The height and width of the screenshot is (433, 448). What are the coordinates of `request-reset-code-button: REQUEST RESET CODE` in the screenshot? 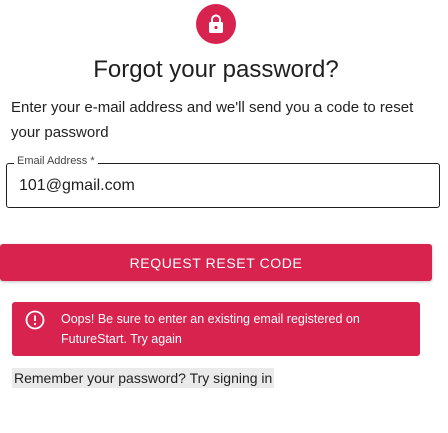 It's located at (216, 262).